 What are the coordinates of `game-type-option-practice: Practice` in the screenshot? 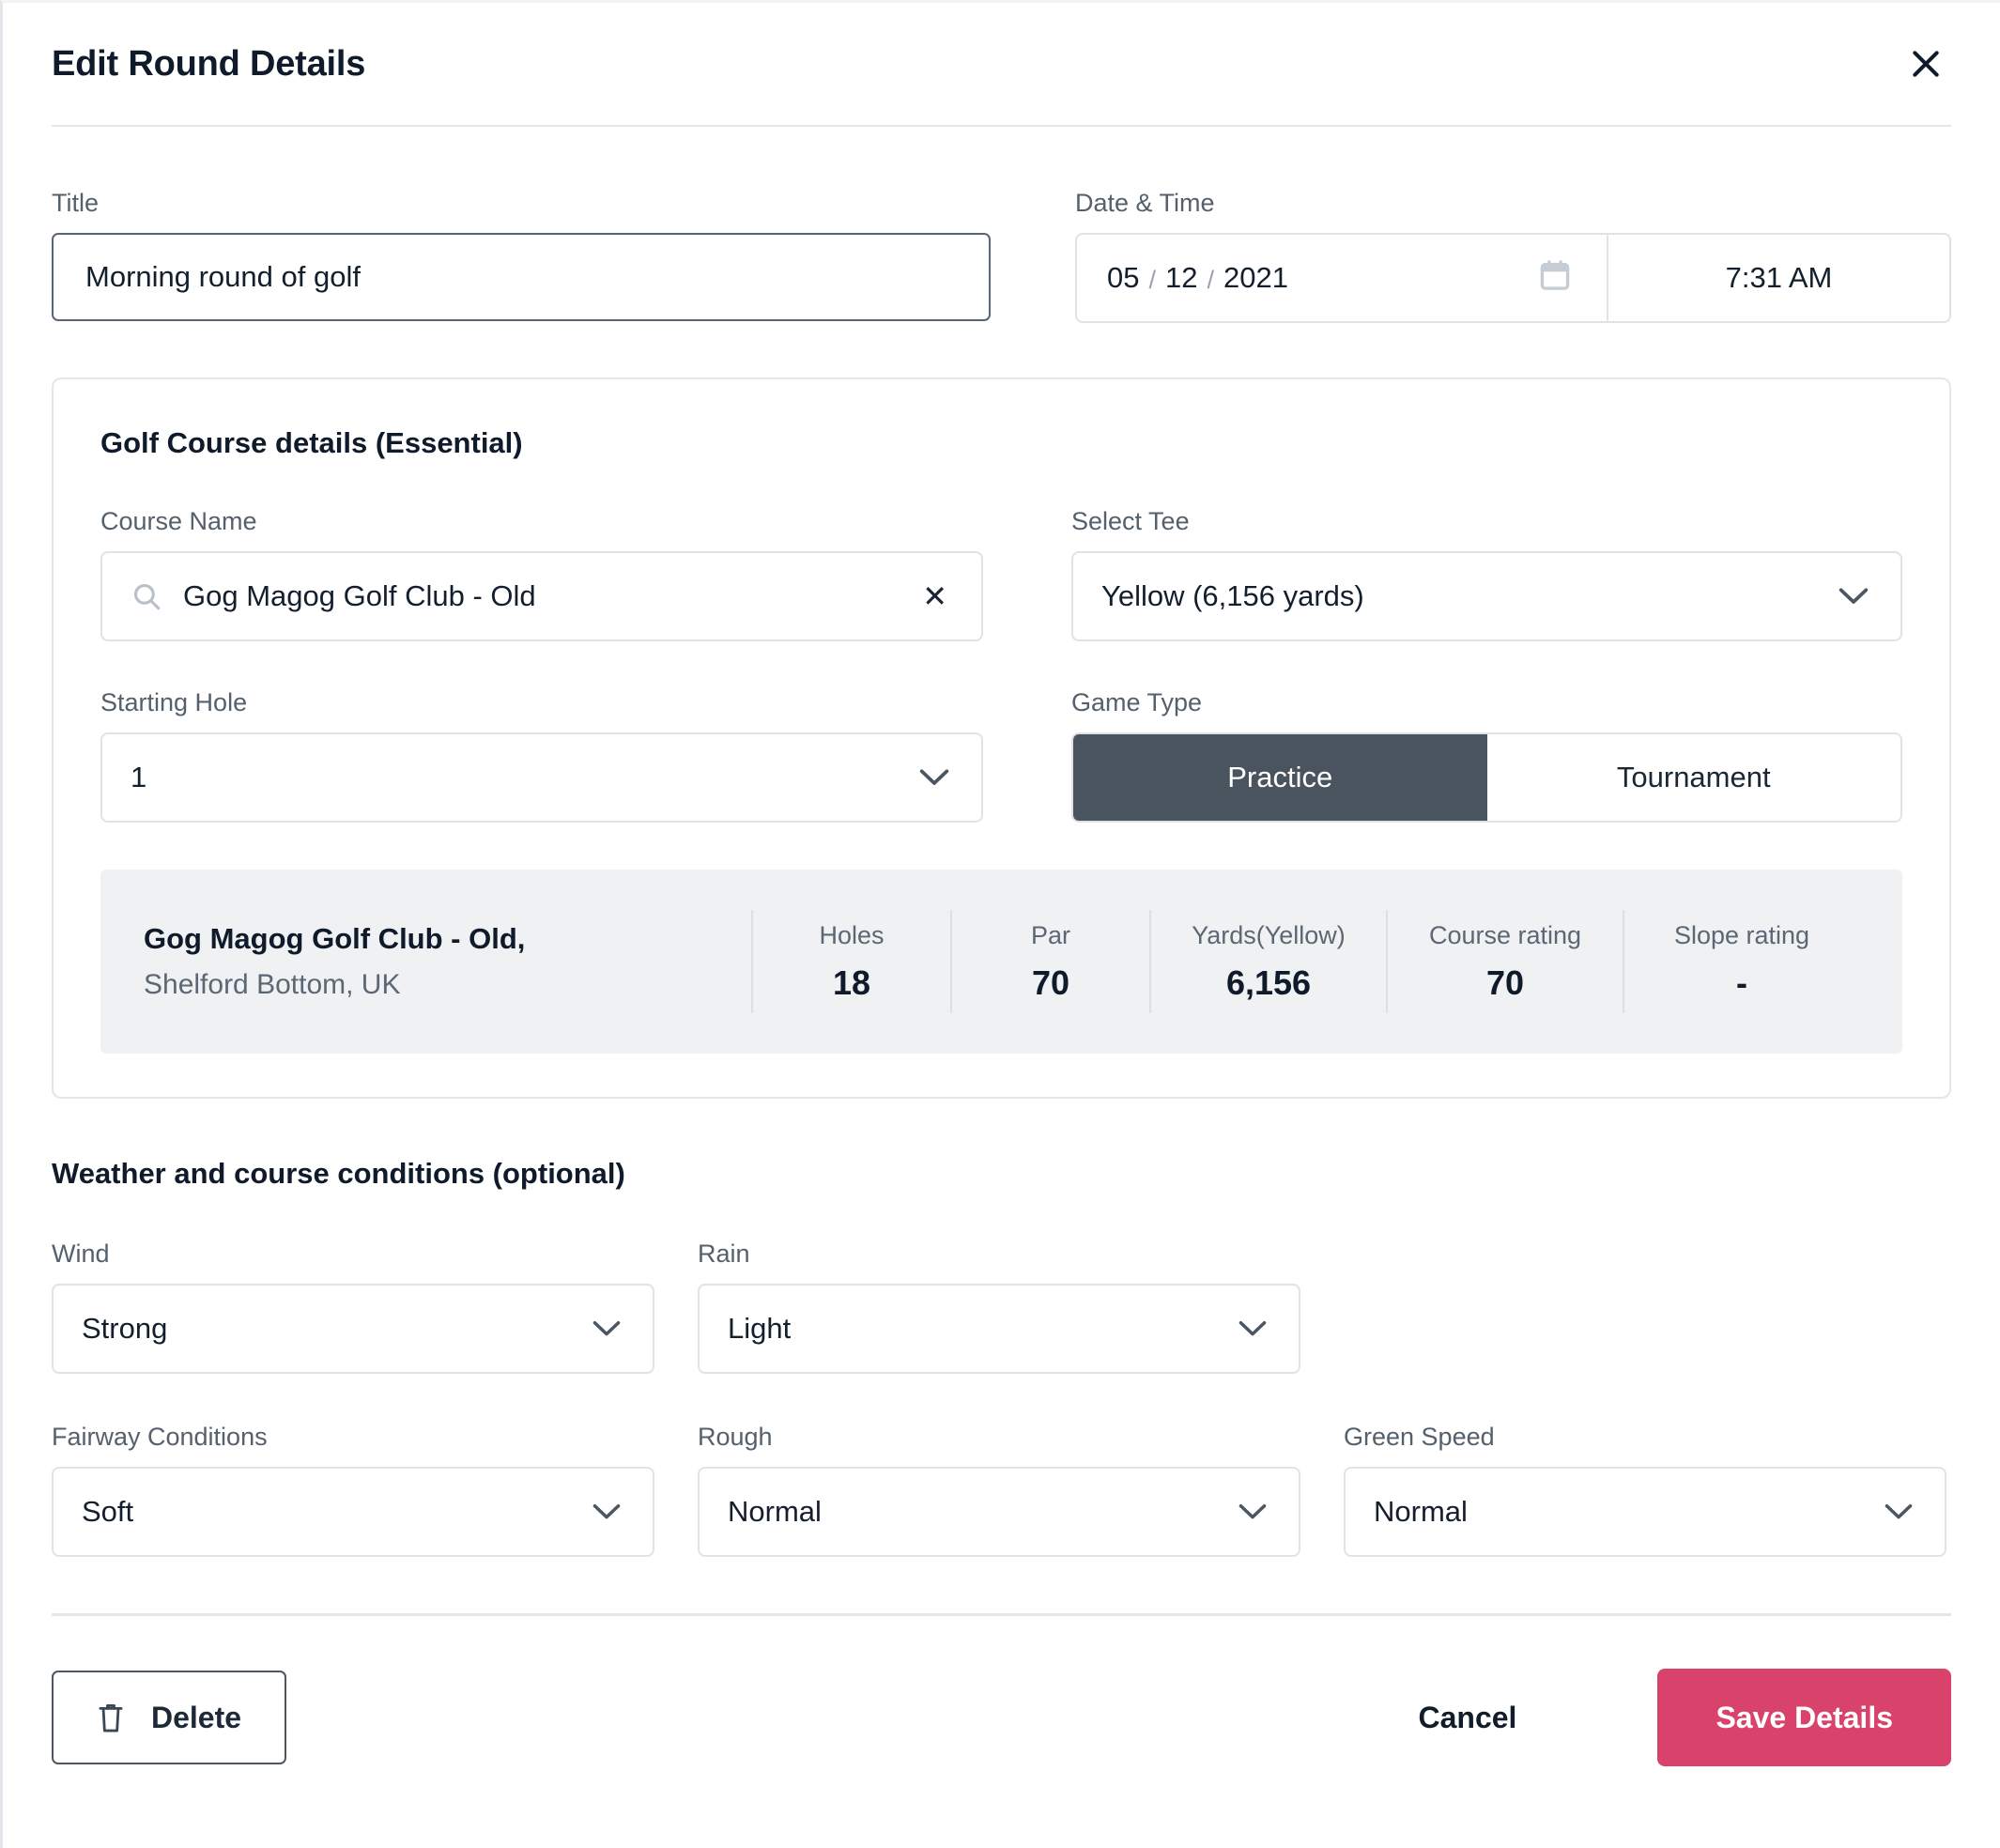 It's located at (1280, 777).